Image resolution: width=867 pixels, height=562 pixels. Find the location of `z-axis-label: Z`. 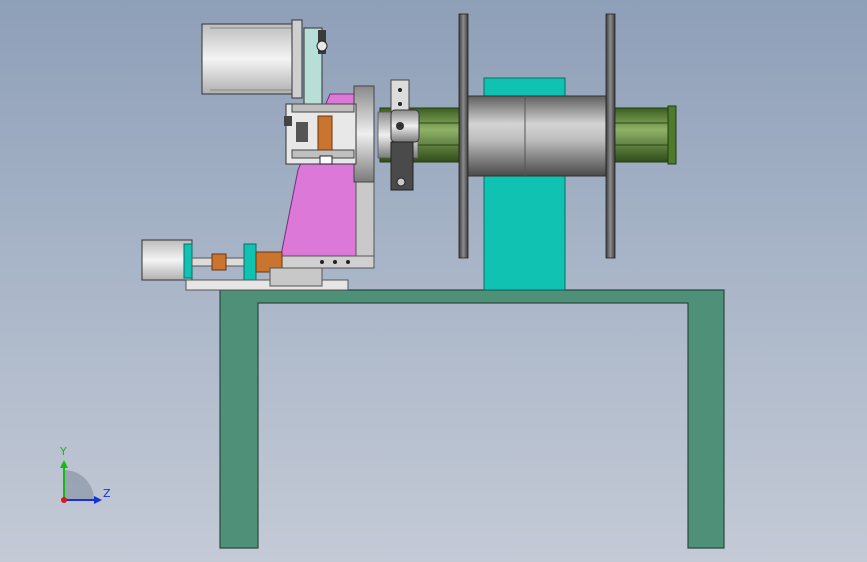

z-axis-label: Z is located at coordinates (107, 493).